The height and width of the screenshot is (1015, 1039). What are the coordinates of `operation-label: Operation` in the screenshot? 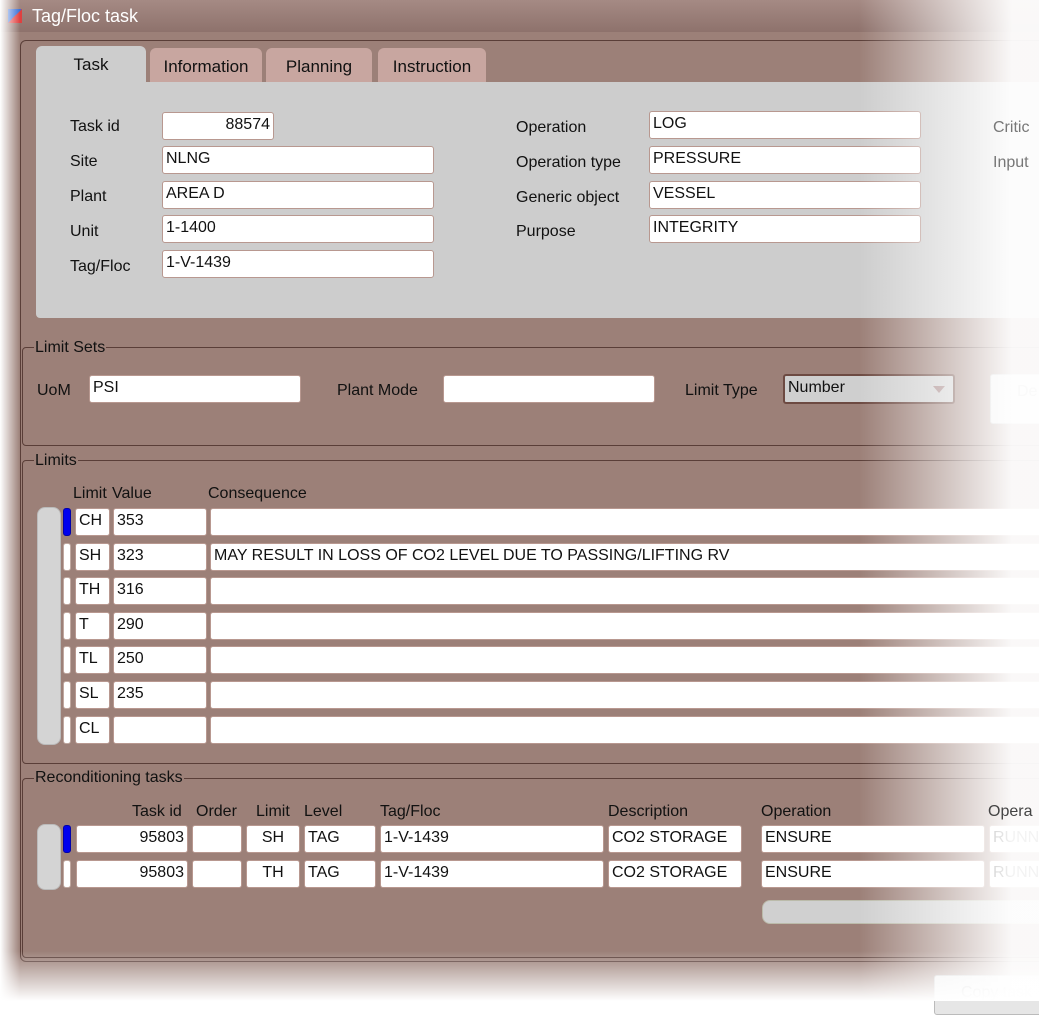 It's located at (551, 127).